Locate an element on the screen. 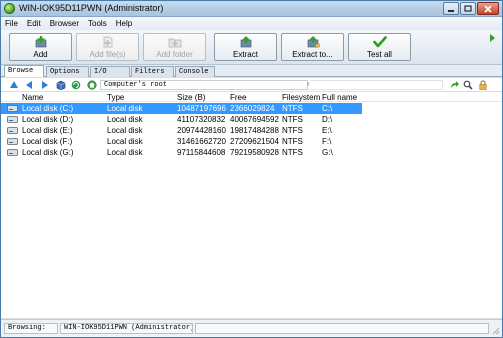 This screenshot has height=338, width=503. tab-browse: Browse is located at coordinates (24, 71).